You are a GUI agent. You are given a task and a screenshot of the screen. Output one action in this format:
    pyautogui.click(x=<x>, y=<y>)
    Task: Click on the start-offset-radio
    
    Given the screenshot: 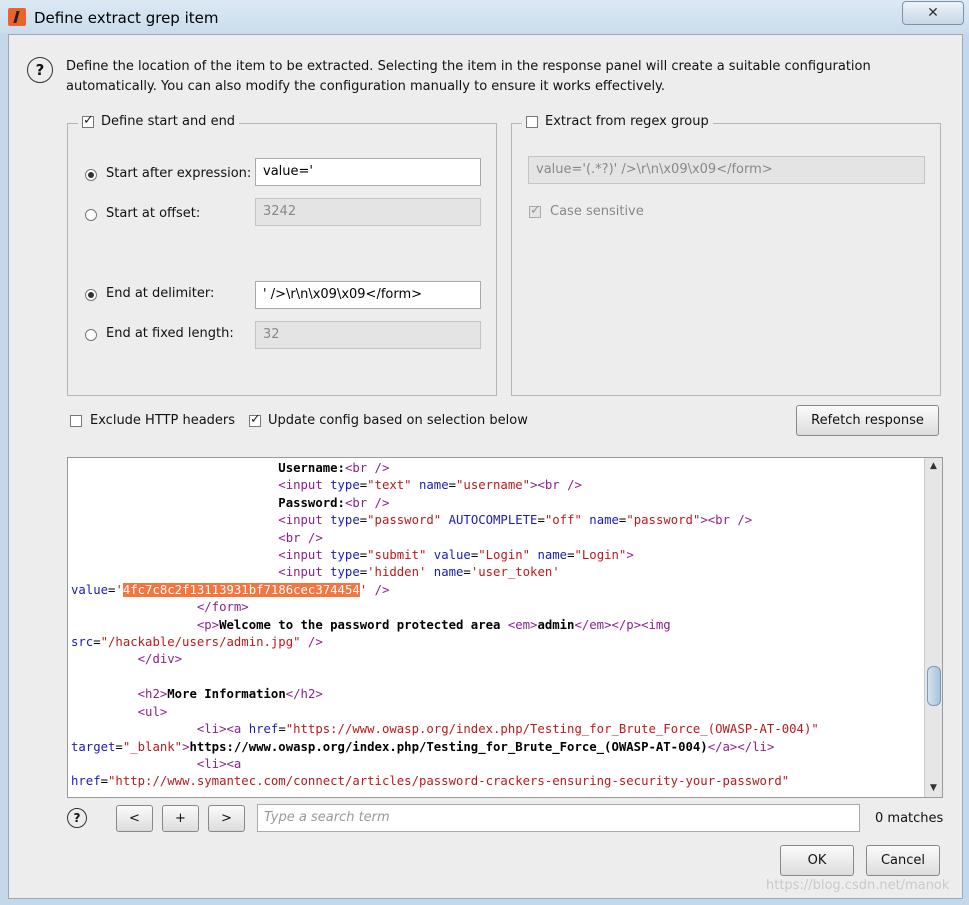 What is the action you would take?
    pyautogui.click(x=91, y=215)
    